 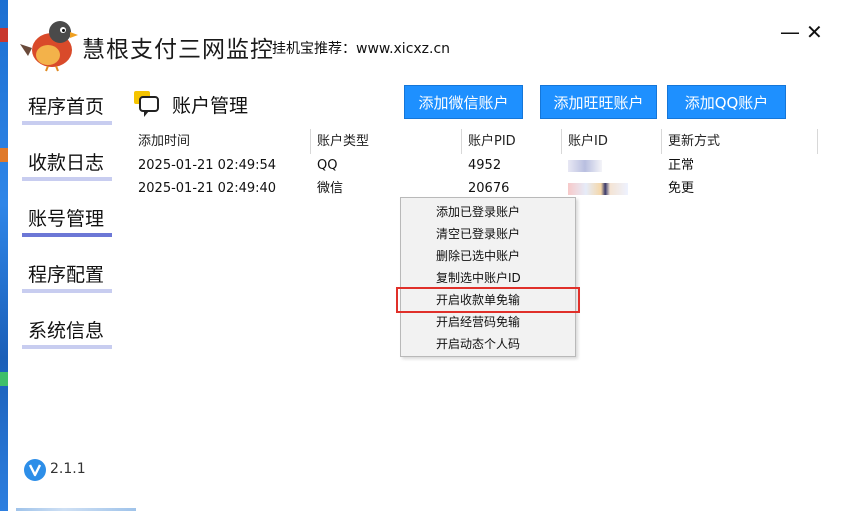 What do you see at coordinates (66, 331) in the screenshot?
I see `sidebar-item-label: 系统信息` at bounding box center [66, 331].